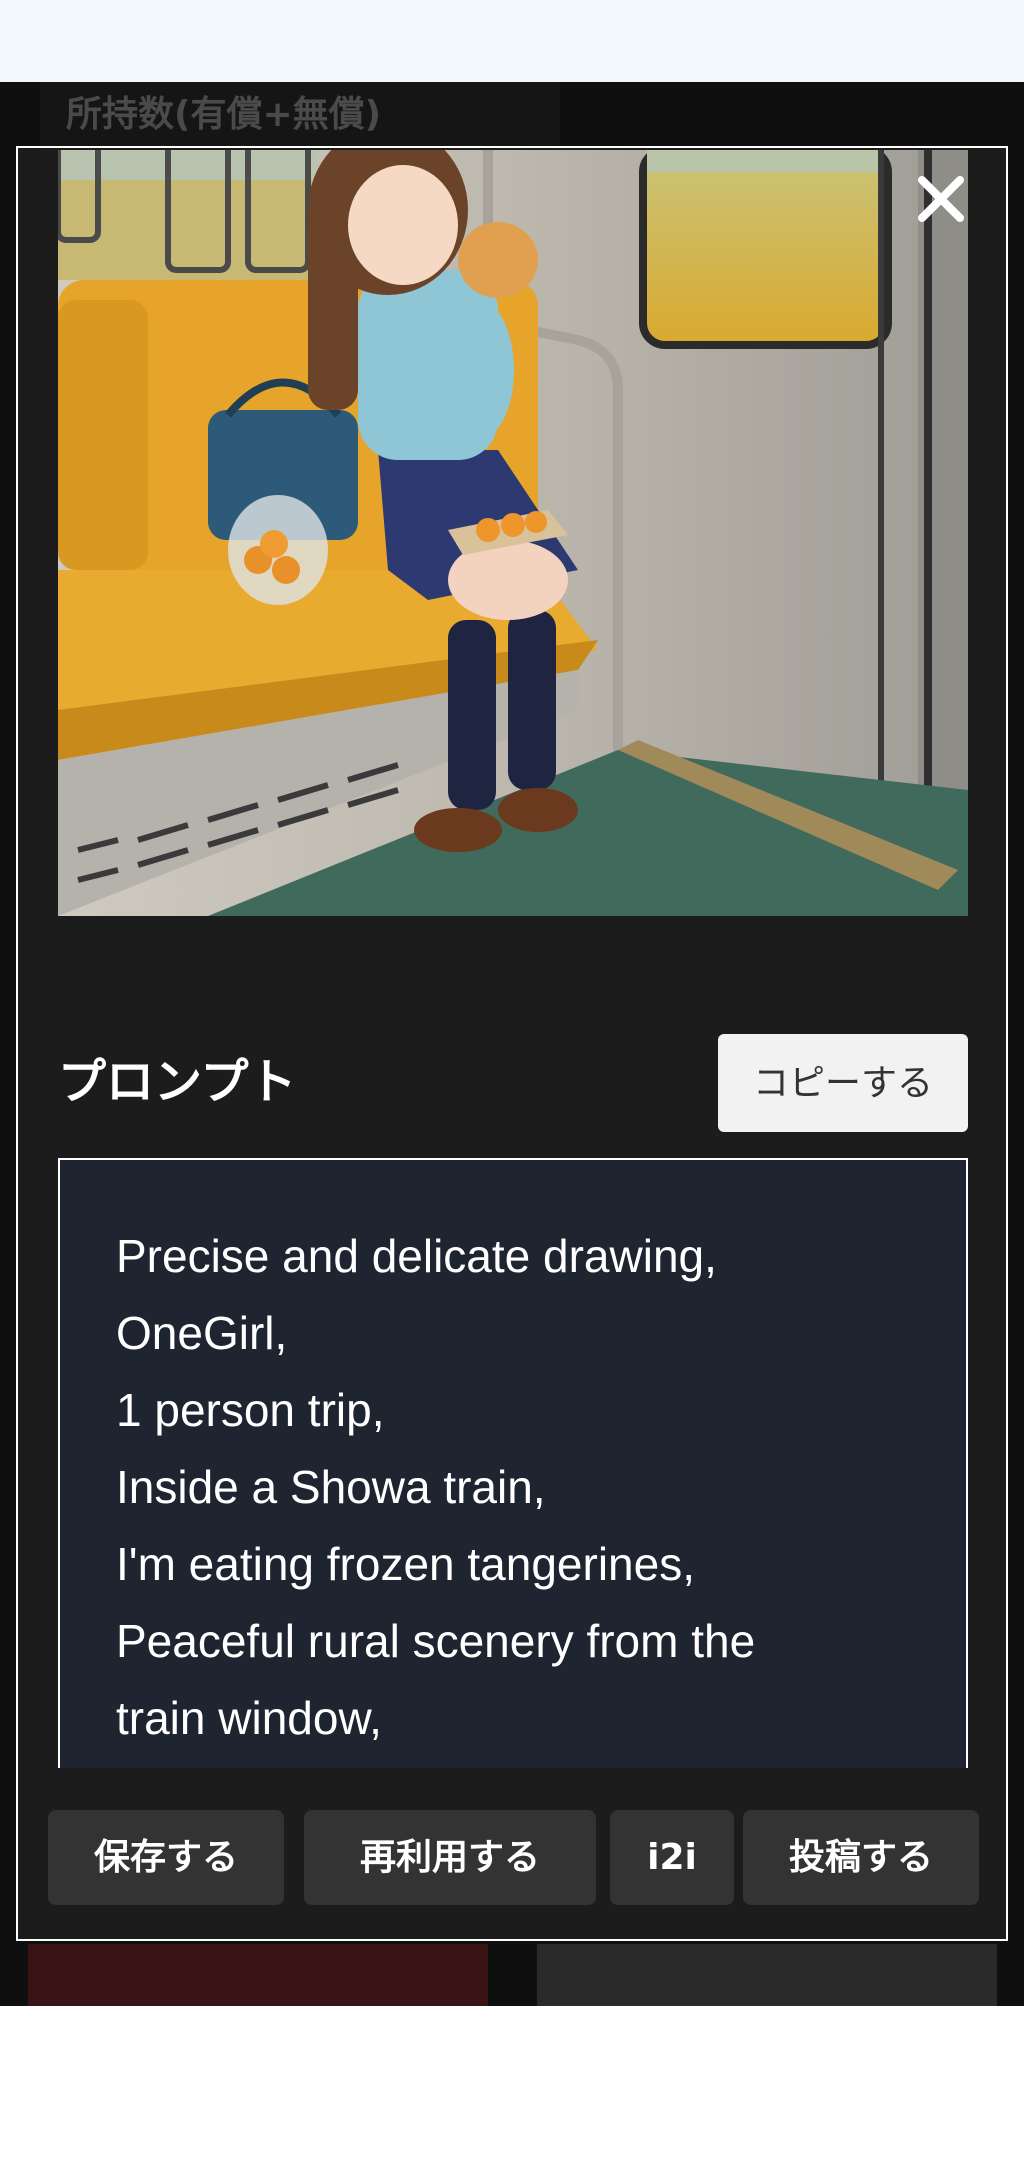 The width and height of the screenshot is (1024, 2162). What do you see at coordinates (513, 1083) in the screenshot?
I see `prompt-header: プロンプト コピーする` at bounding box center [513, 1083].